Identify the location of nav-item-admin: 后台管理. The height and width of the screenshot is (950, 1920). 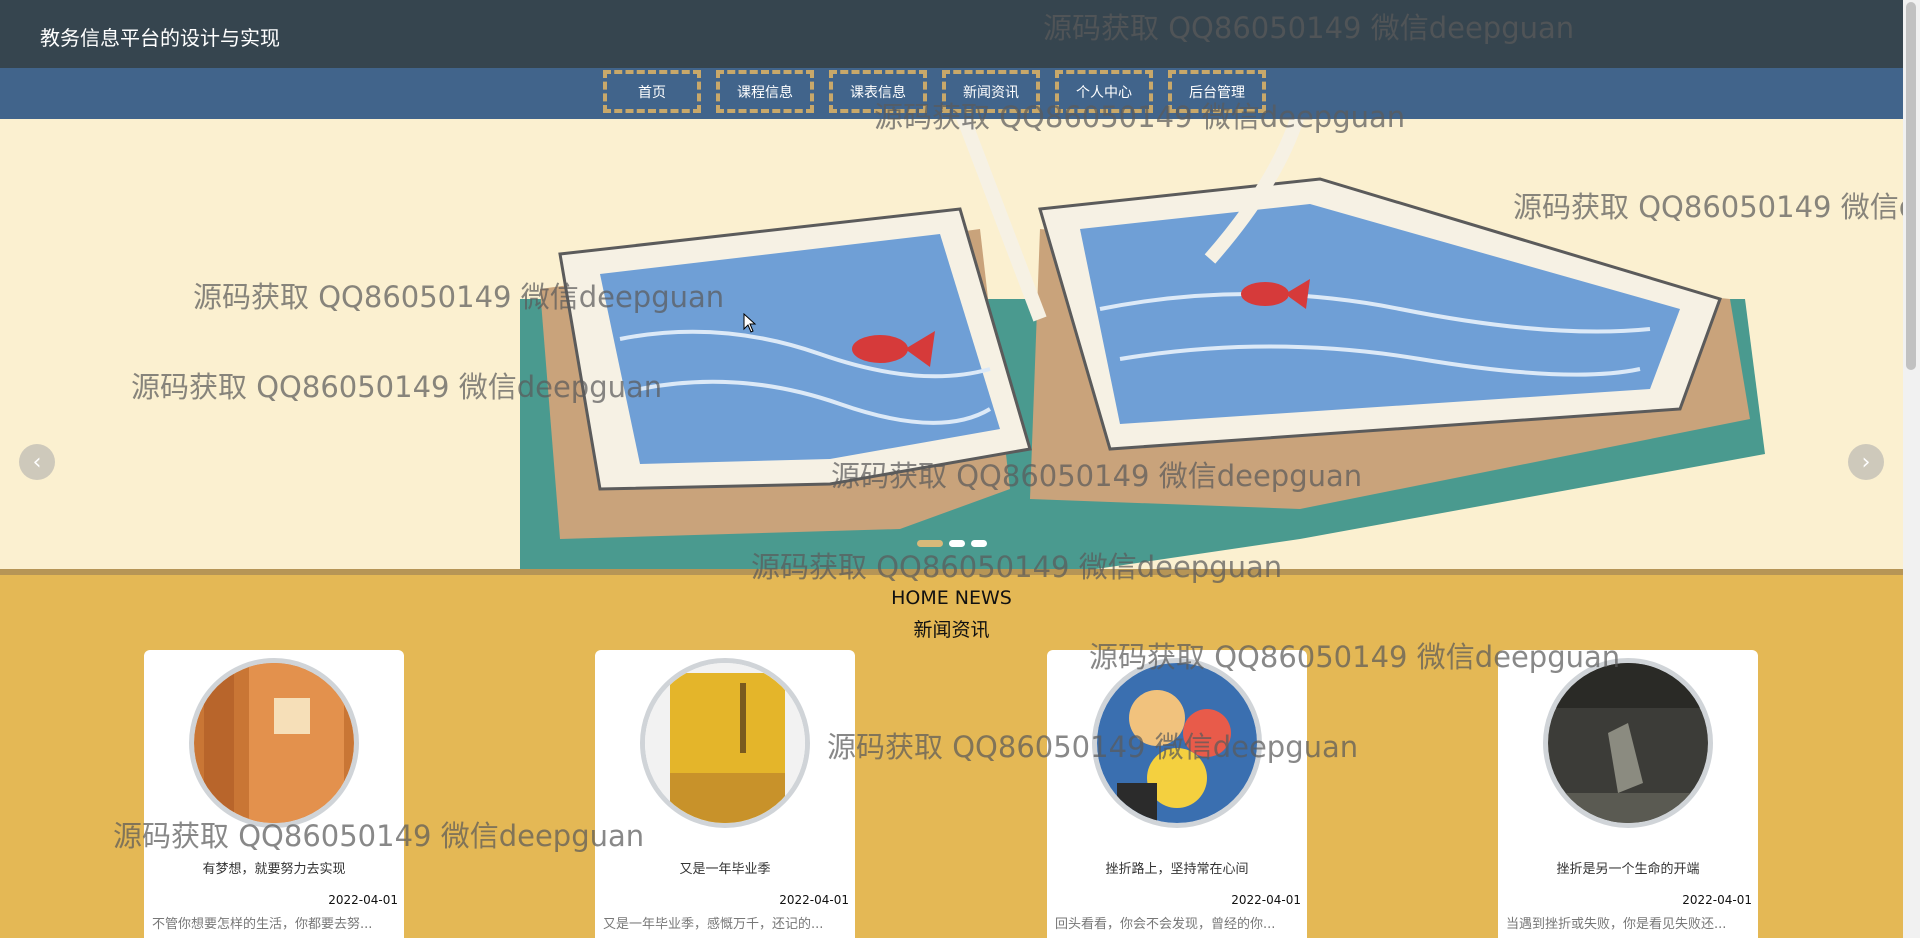
(1217, 91).